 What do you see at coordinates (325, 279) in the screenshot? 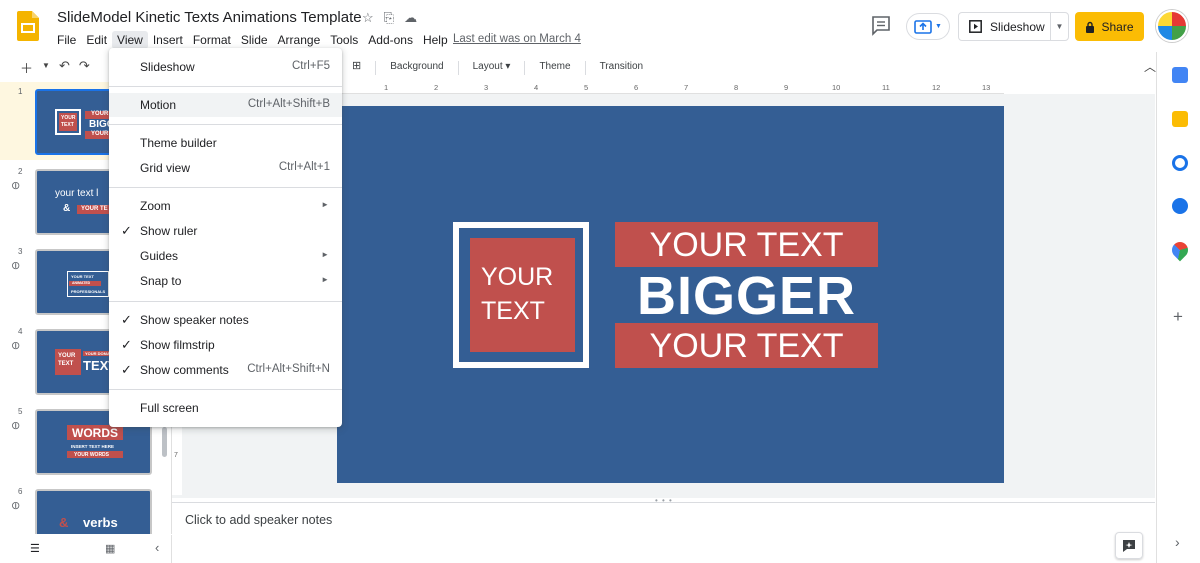
I see `submenu-arrow-icon: ►` at bounding box center [325, 279].